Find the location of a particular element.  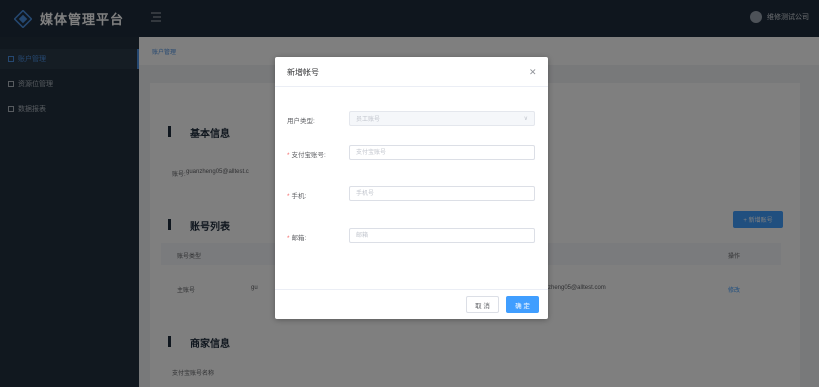

confirm-button: 确 定 is located at coordinates (522, 304).